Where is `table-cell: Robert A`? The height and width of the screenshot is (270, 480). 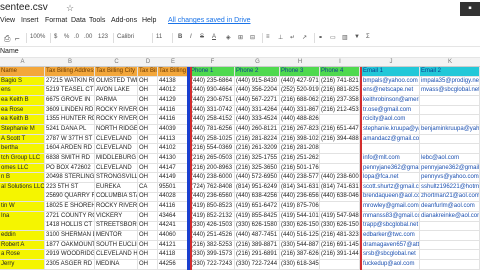
table-cell: Robert A is located at coordinates (22, 245).